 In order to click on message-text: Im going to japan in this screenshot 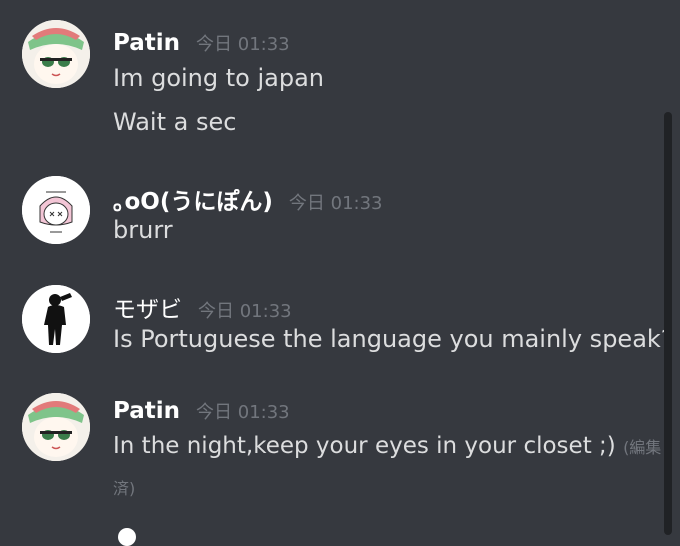, I will do `click(218, 78)`.